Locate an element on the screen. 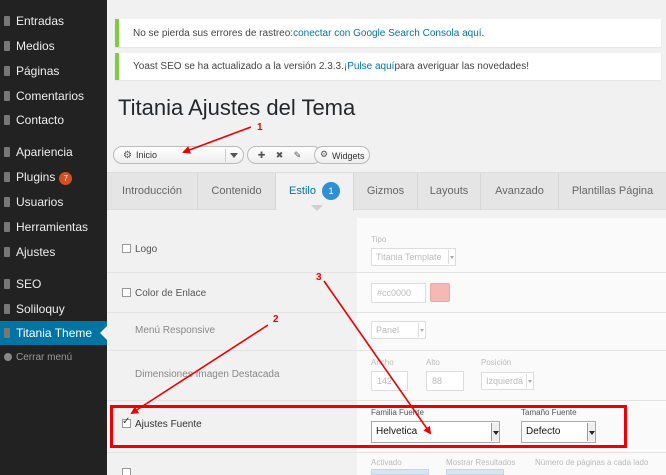  annotation-number-2: 2 is located at coordinates (276, 319).